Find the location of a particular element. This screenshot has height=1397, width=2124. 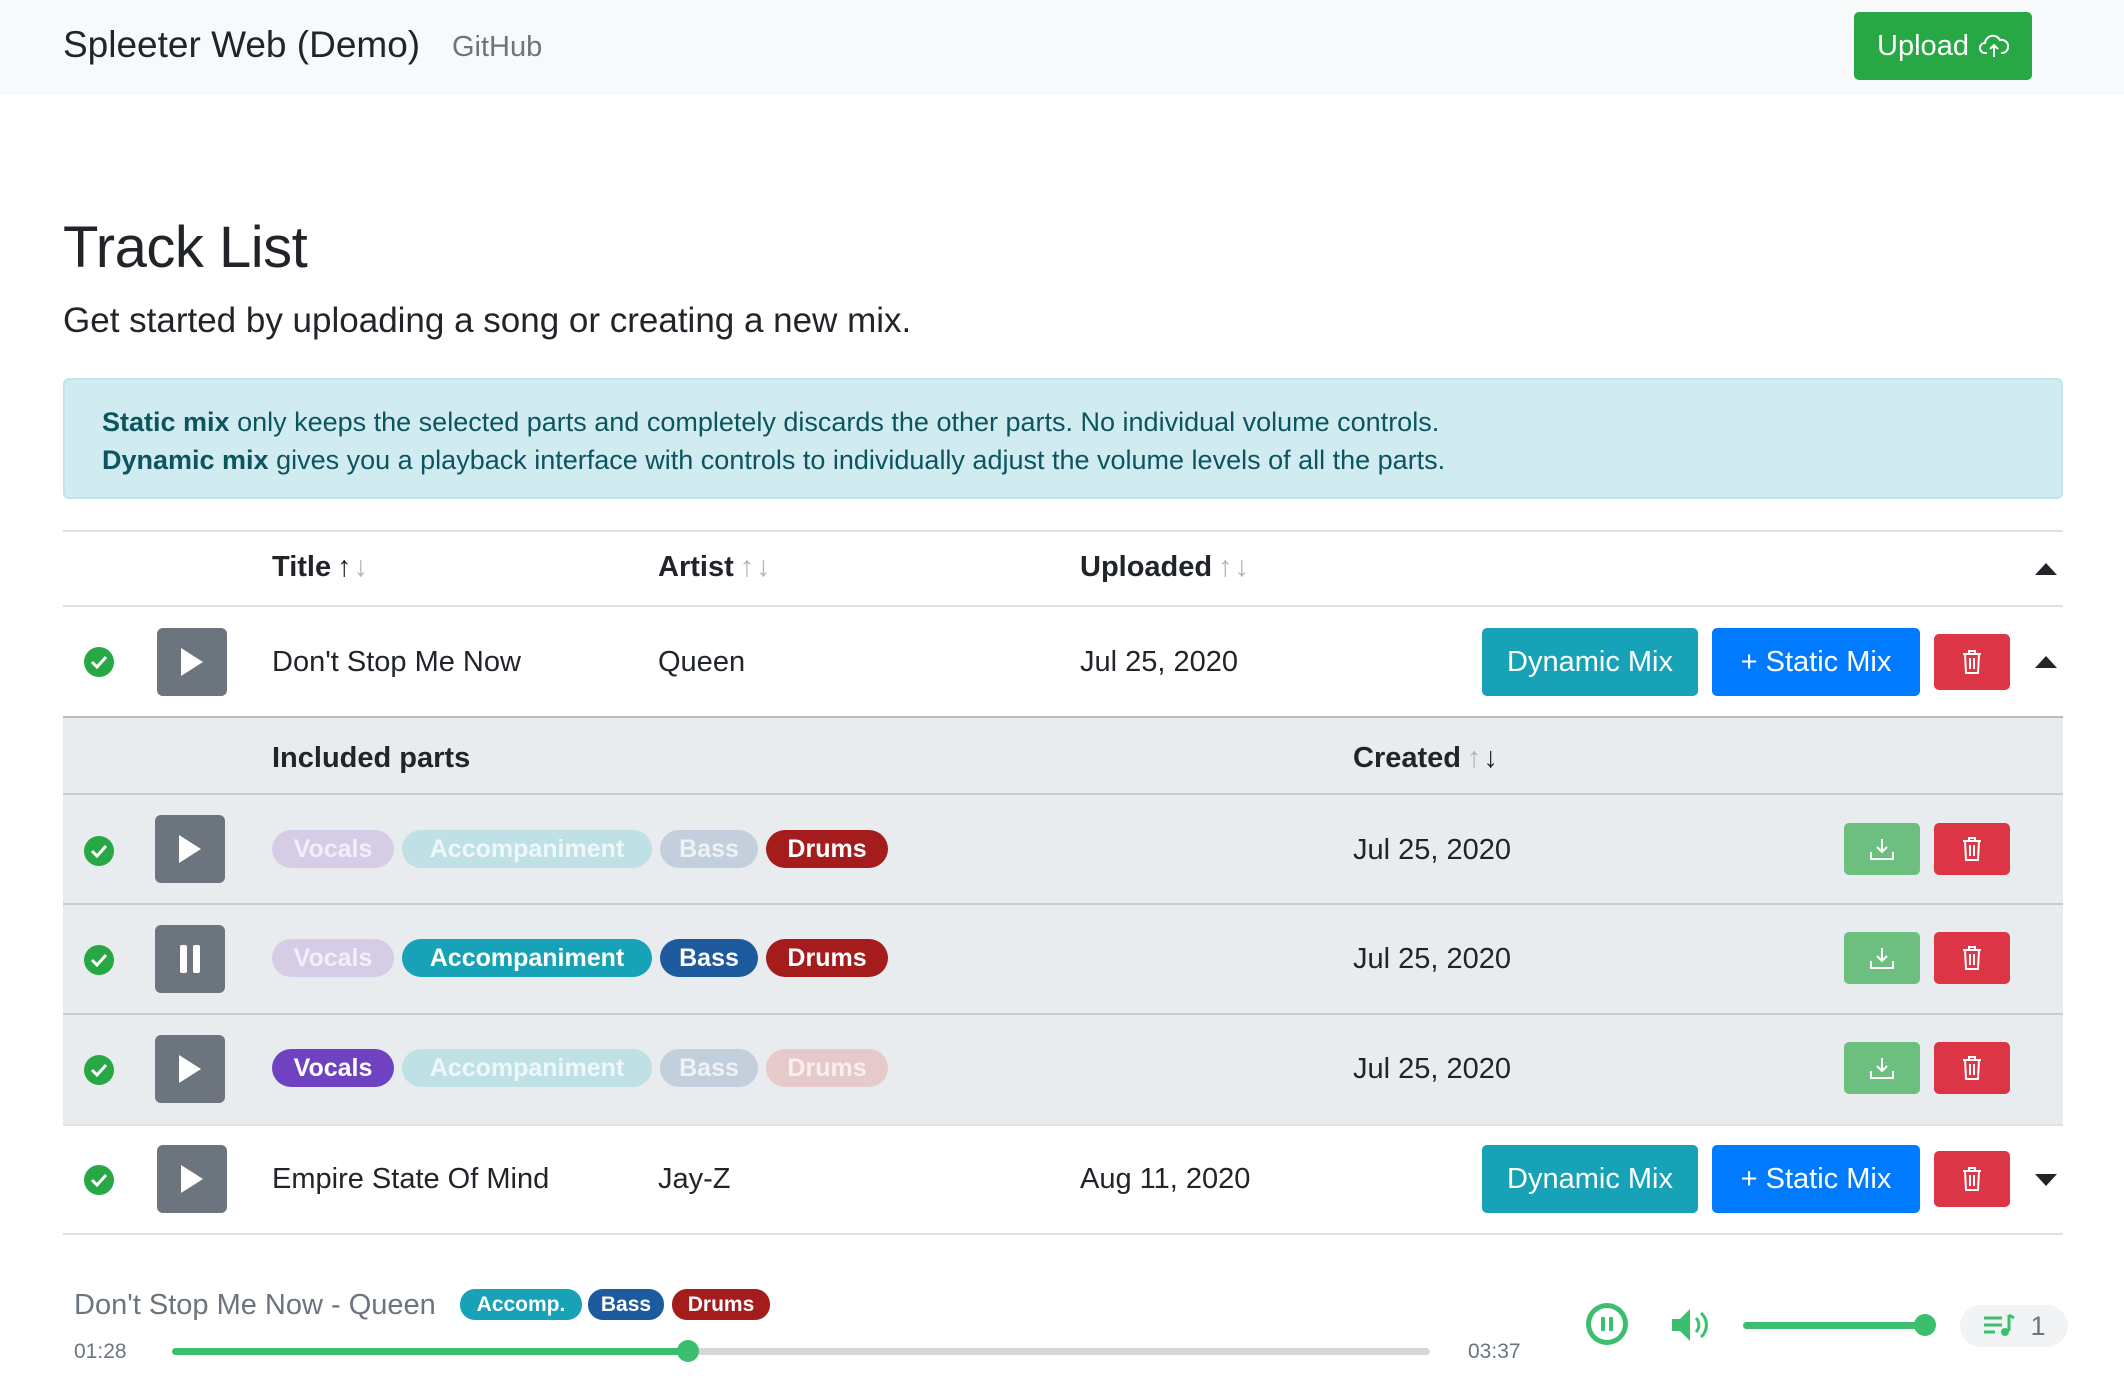

expand-row-caret-icon is located at coordinates (2046, 1180).